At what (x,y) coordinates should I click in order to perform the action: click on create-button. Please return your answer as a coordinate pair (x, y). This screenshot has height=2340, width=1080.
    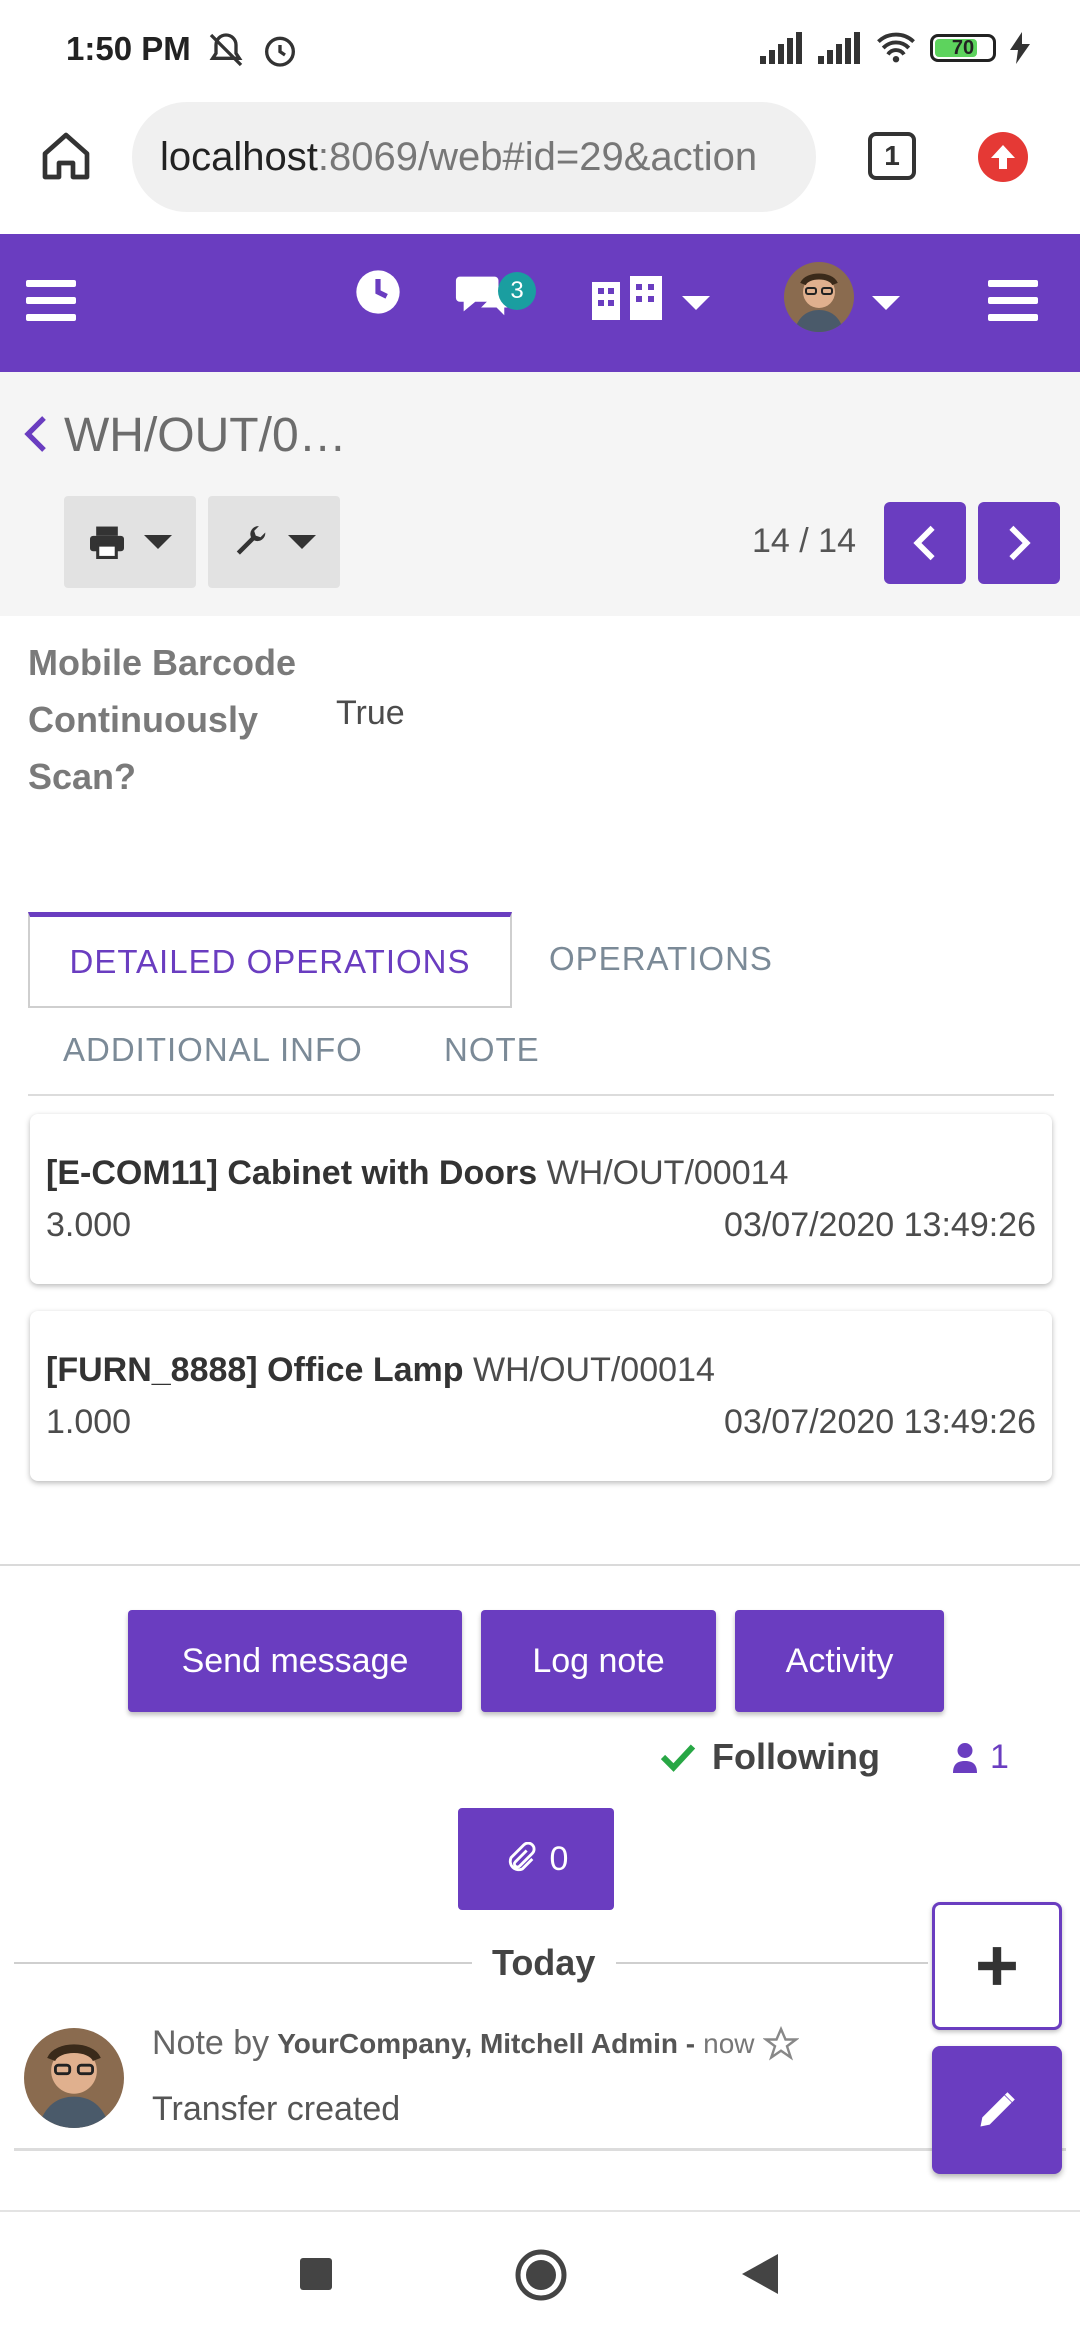
    Looking at the image, I should click on (997, 1966).